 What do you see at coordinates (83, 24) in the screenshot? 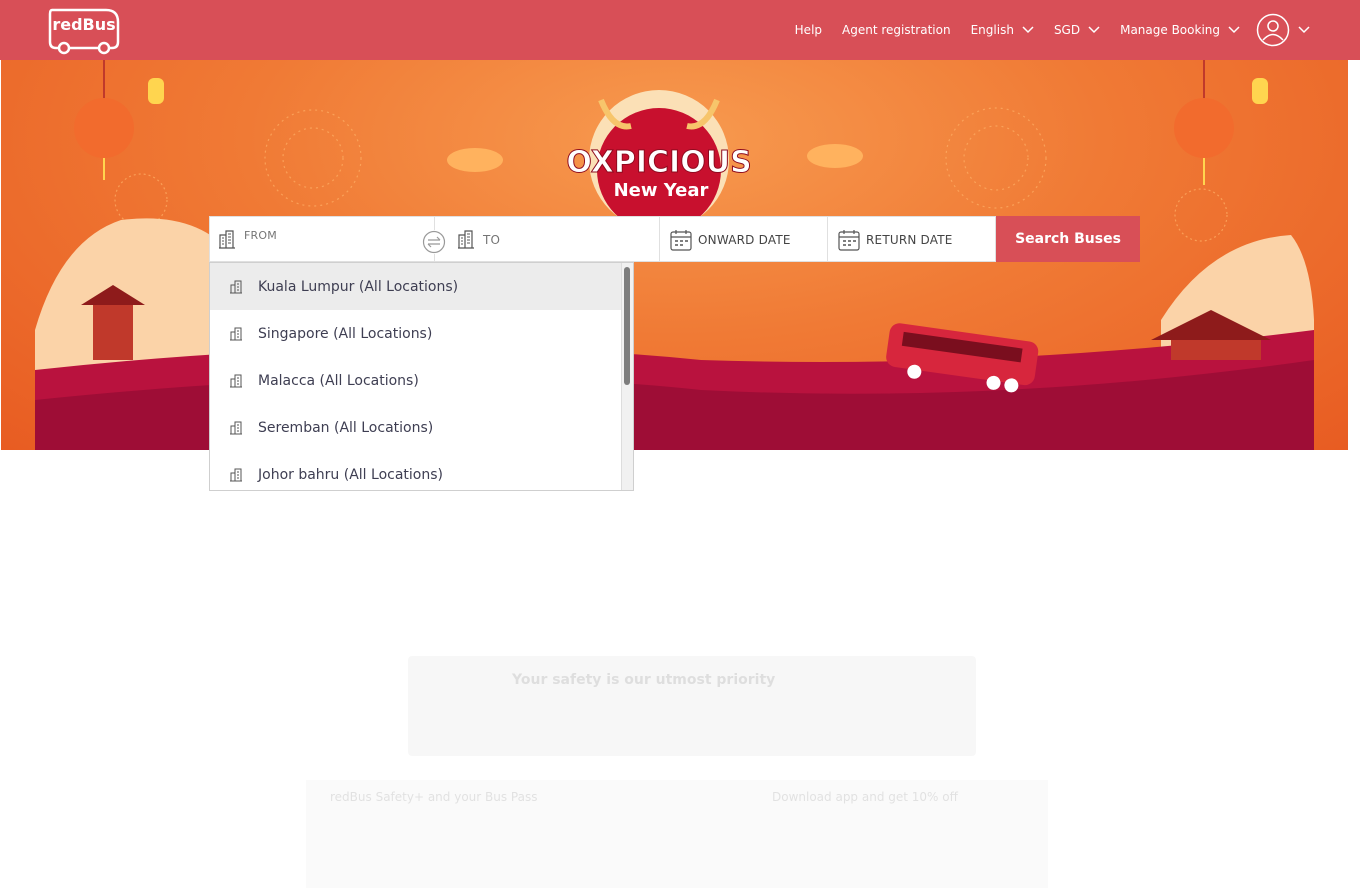
I see `logo-text: redBus` at bounding box center [83, 24].